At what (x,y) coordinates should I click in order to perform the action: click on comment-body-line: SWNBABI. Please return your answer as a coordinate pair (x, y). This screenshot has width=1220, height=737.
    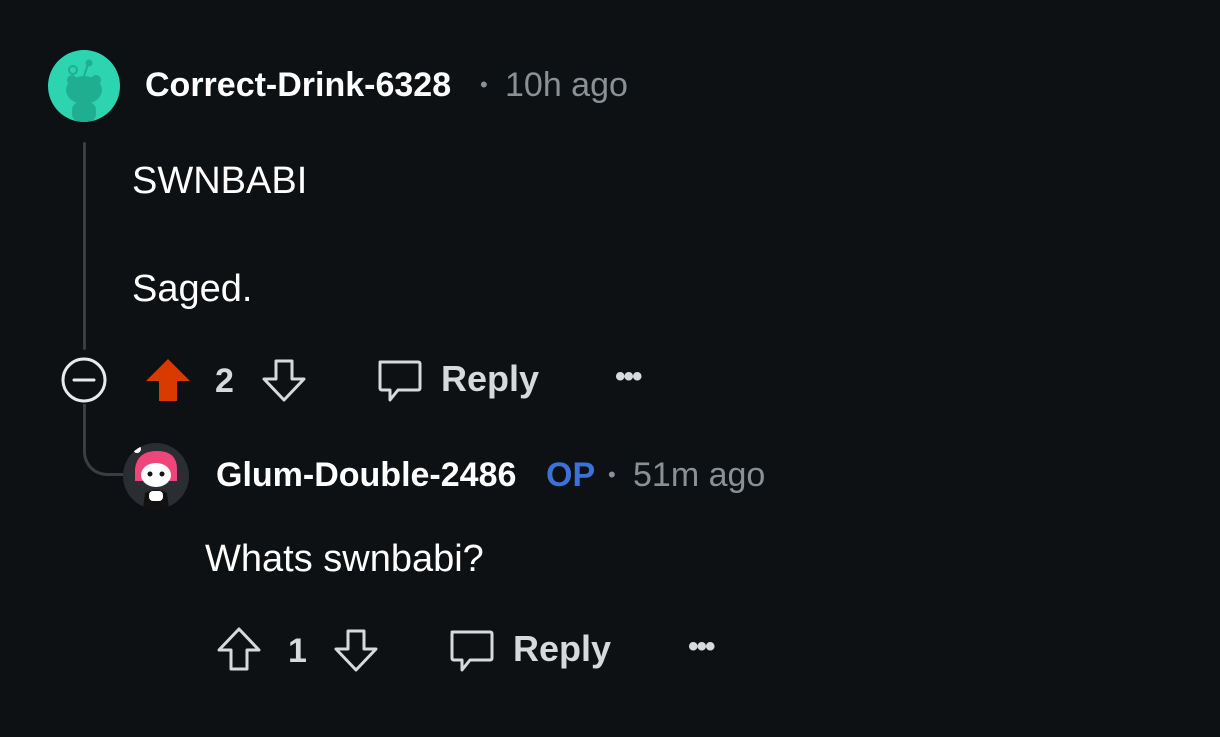
    Looking at the image, I should click on (220, 181).